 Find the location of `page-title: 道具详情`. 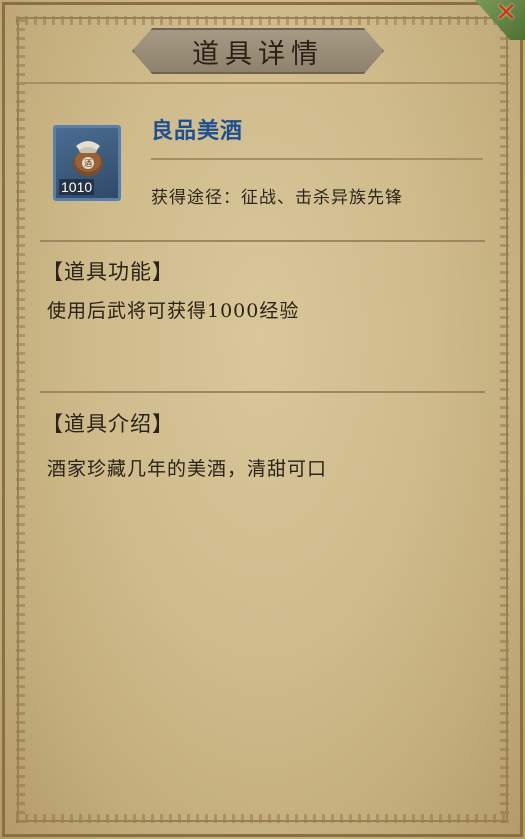

page-title: 道具详情 is located at coordinates (258, 54).